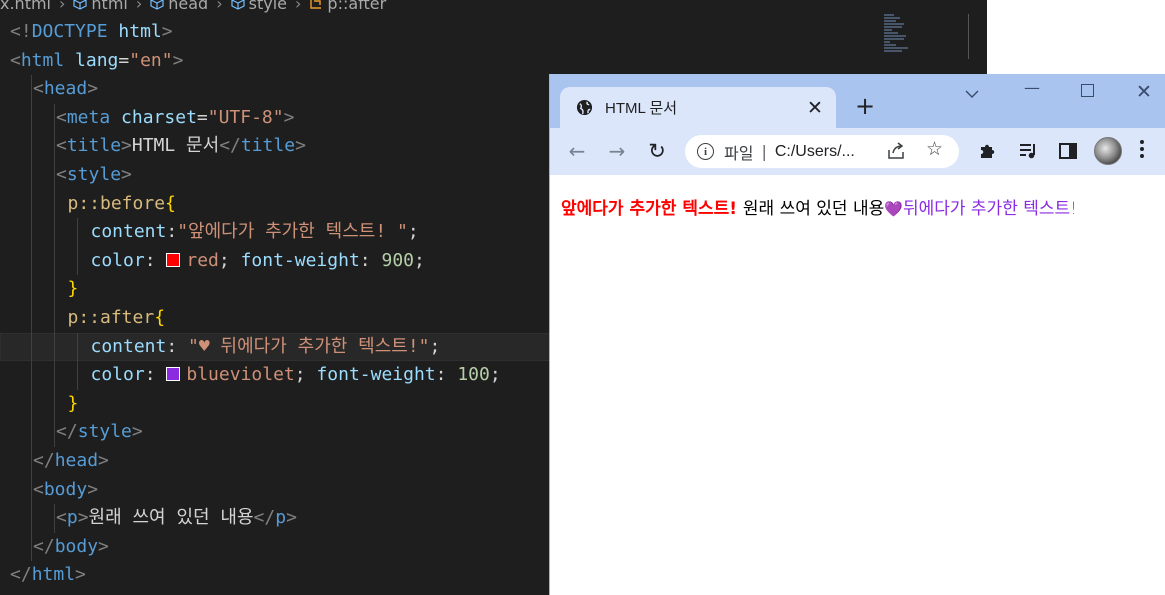  Describe the element at coordinates (498, 32) in the screenshot. I see `code-line: <!DOCTYPE html>` at that location.